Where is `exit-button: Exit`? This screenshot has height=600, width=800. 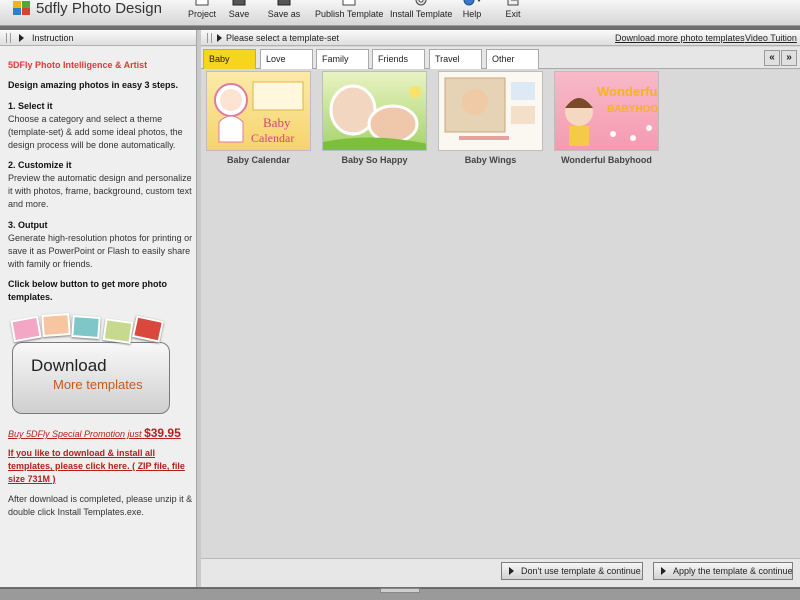 exit-button: Exit is located at coordinates (513, 13).